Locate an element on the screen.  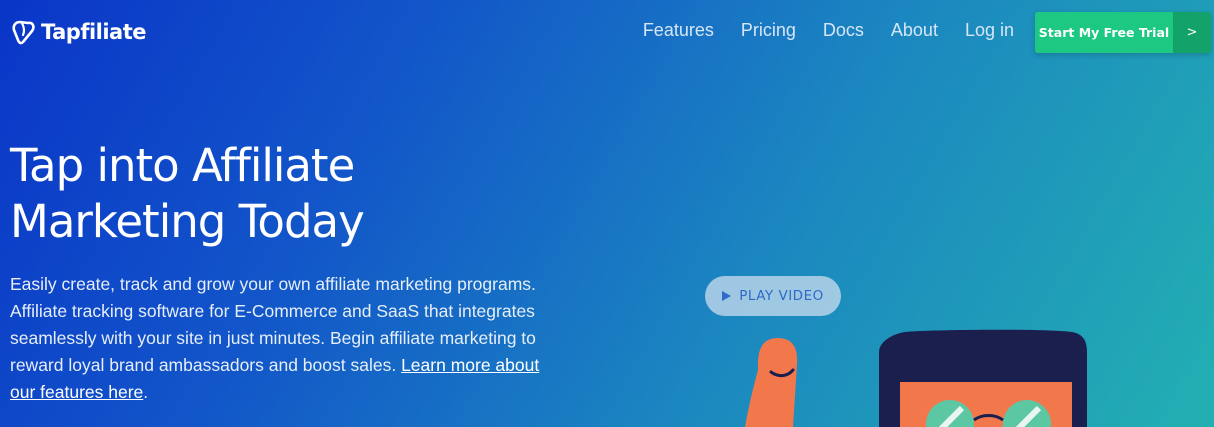
tapfiliate-logo-icon is located at coordinates (23, 32).